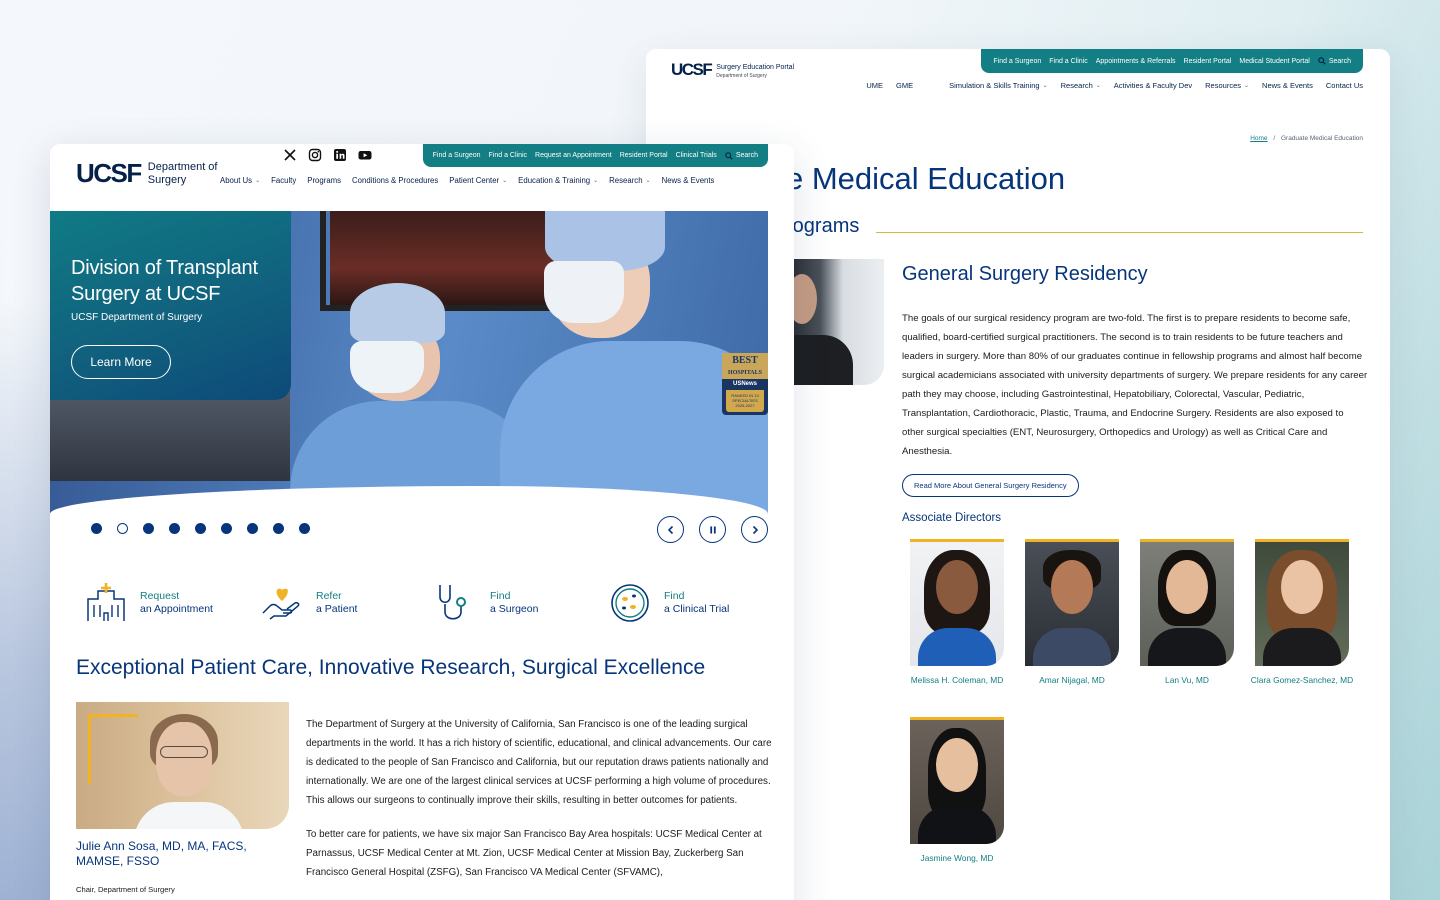 This screenshot has width=1440, height=900. Describe the element at coordinates (1344, 85) in the screenshot. I see `nav-contact: Contact Us` at that location.